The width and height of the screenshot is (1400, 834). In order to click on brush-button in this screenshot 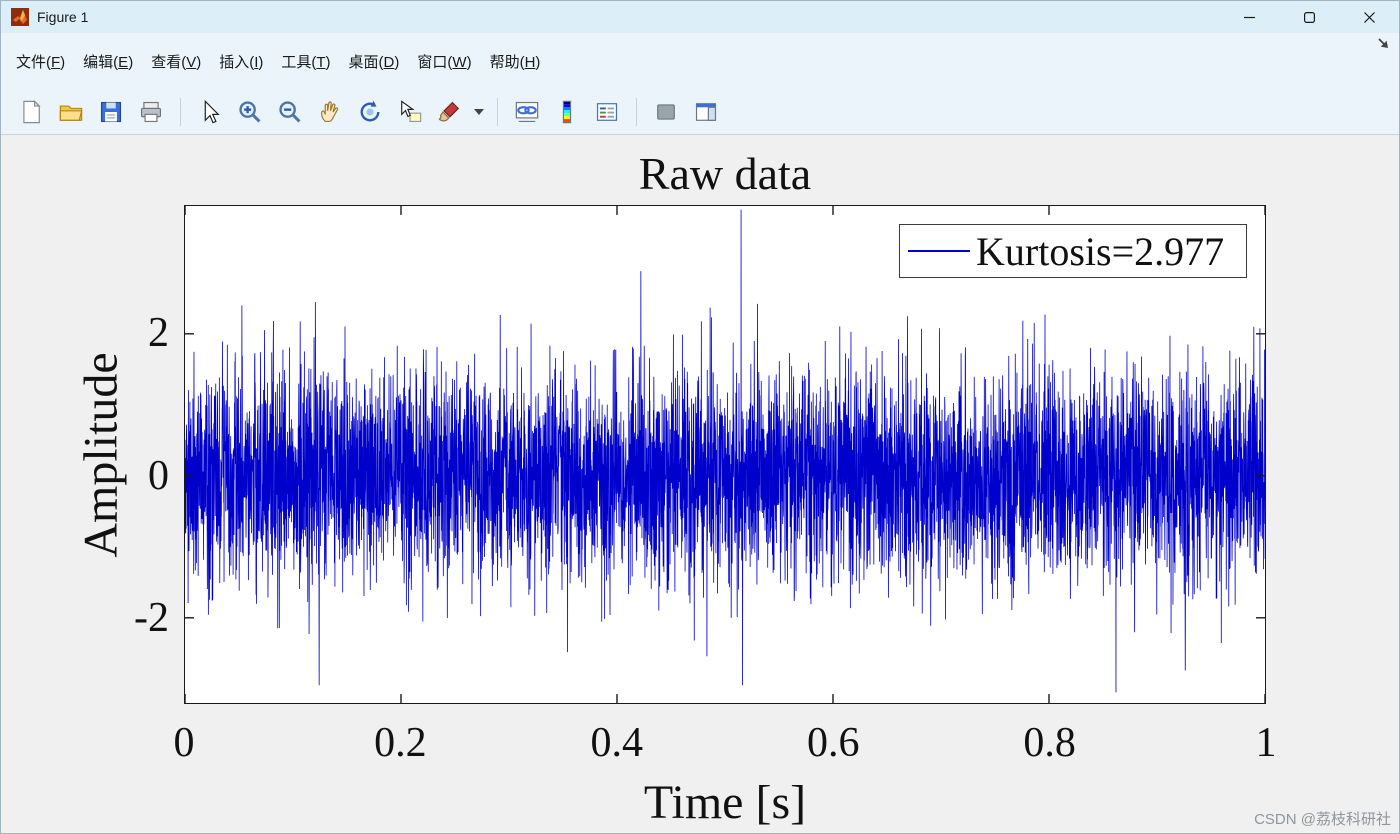, I will do `click(450, 112)`.